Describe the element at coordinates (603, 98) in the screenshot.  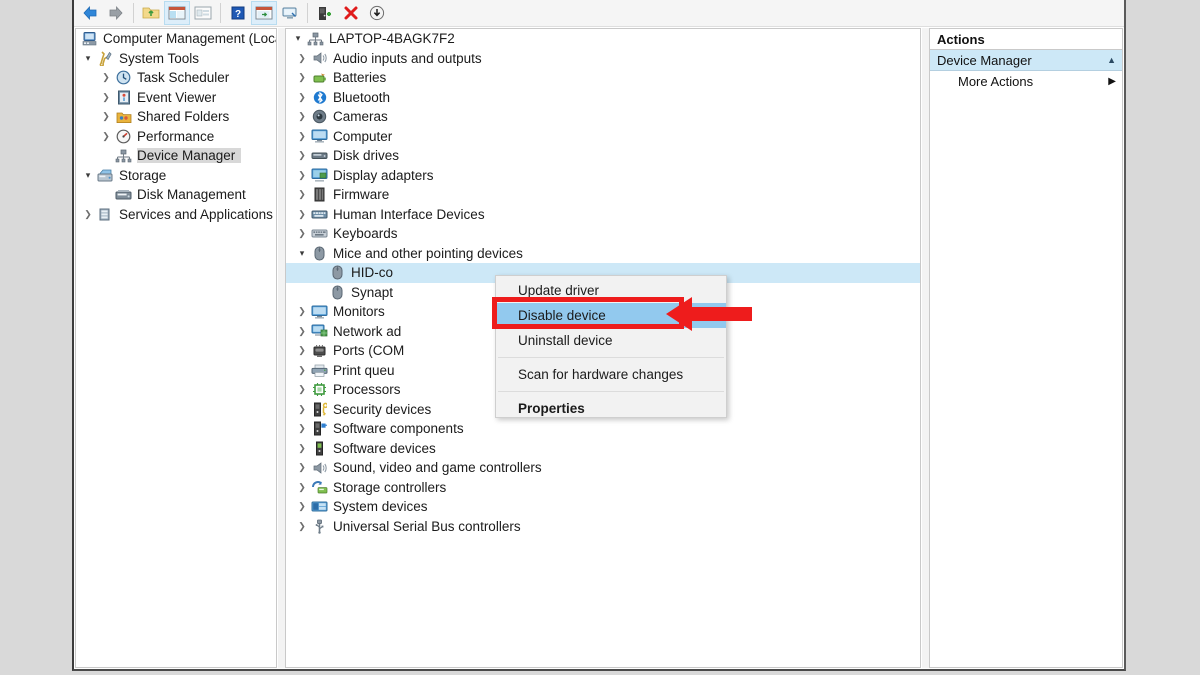
I see `tree-item-bluetooth: ❯ Bluetooth` at that location.